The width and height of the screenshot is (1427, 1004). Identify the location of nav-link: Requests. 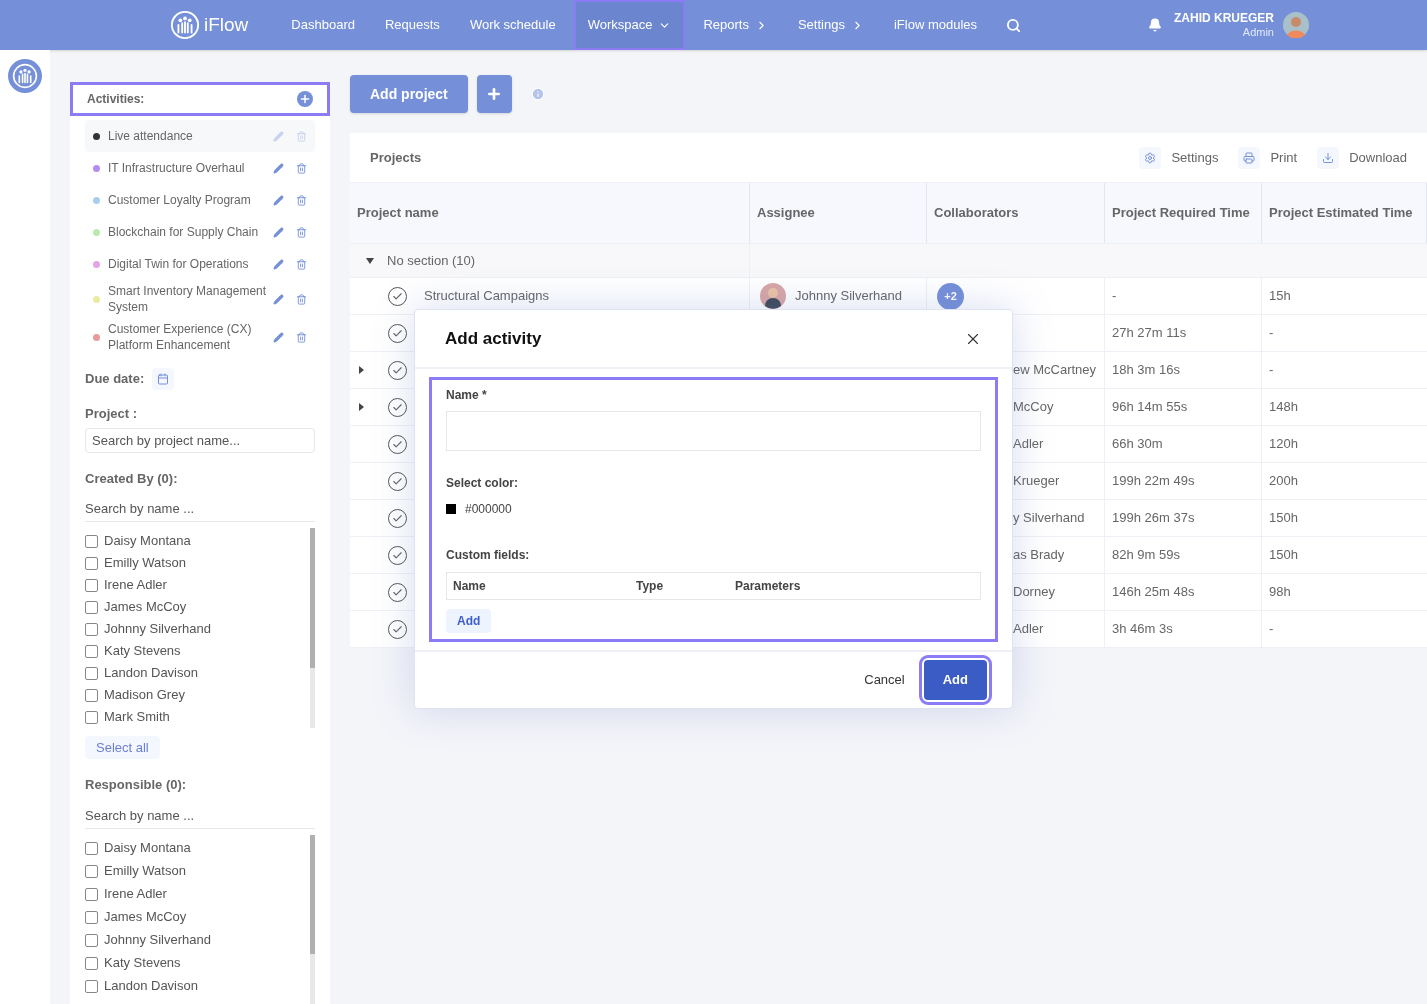
(412, 25).